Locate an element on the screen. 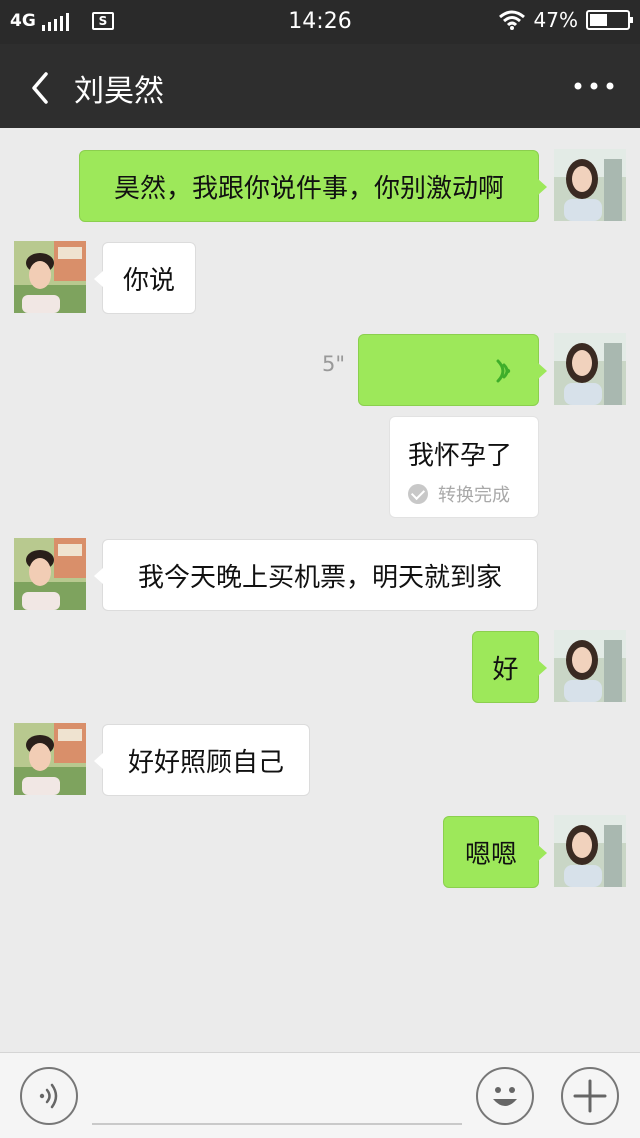 The width and height of the screenshot is (640, 1138). voice-input-button is located at coordinates (49, 1096).